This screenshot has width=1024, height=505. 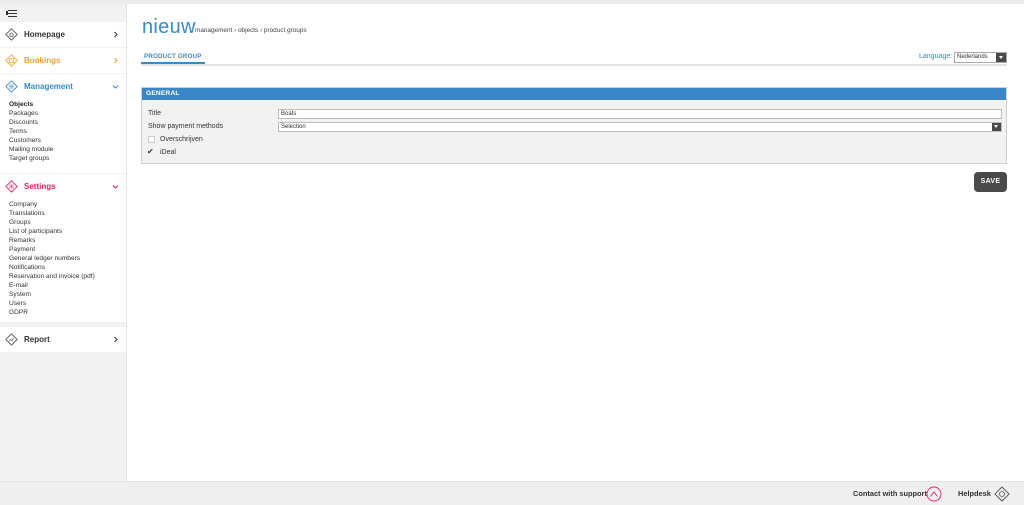 What do you see at coordinates (67, 104) in the screenshot?
I see `sidebar-subitem-objects: Objects` at bounding box center [67, 104].